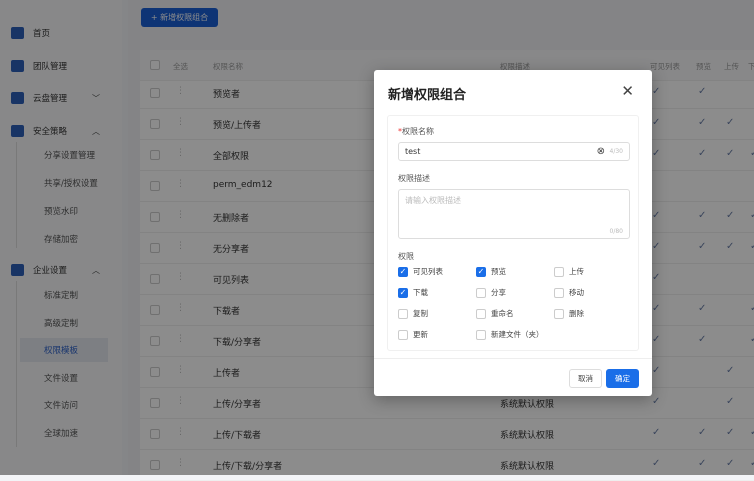  What do you see at coordinates (576, 313) in the screenshot?
I see `option-label: 删除` at bounding box center [576, 313].